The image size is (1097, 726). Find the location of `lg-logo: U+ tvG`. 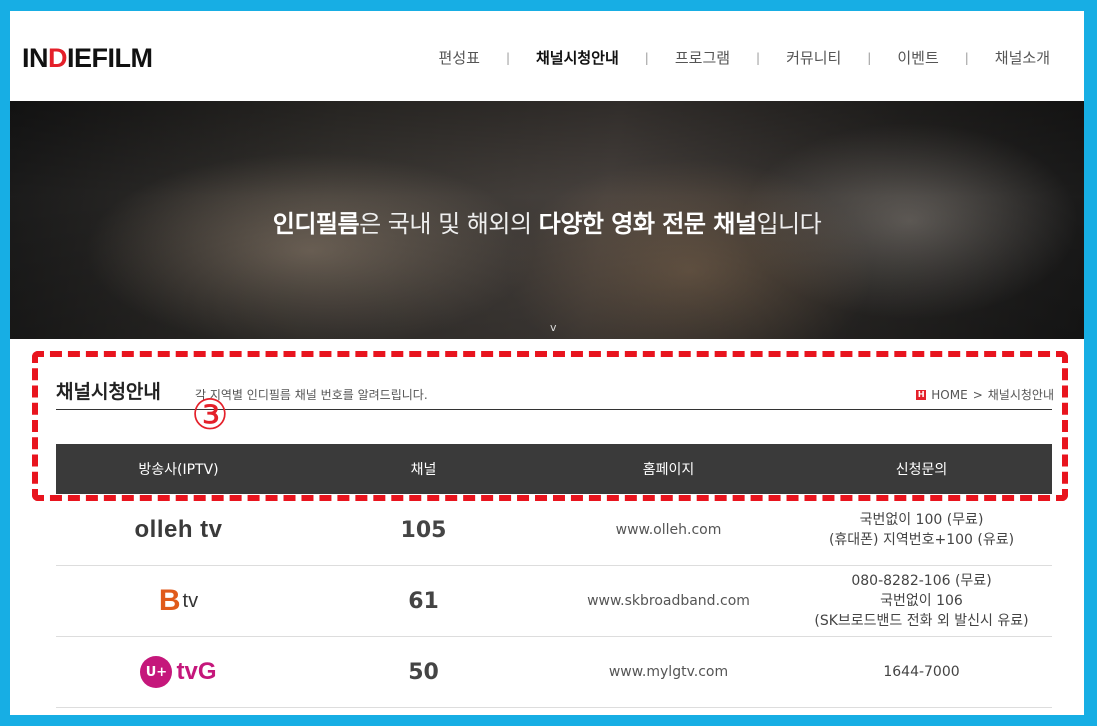

lg-logo: U+ tvG is located at coordinates (178, 672).